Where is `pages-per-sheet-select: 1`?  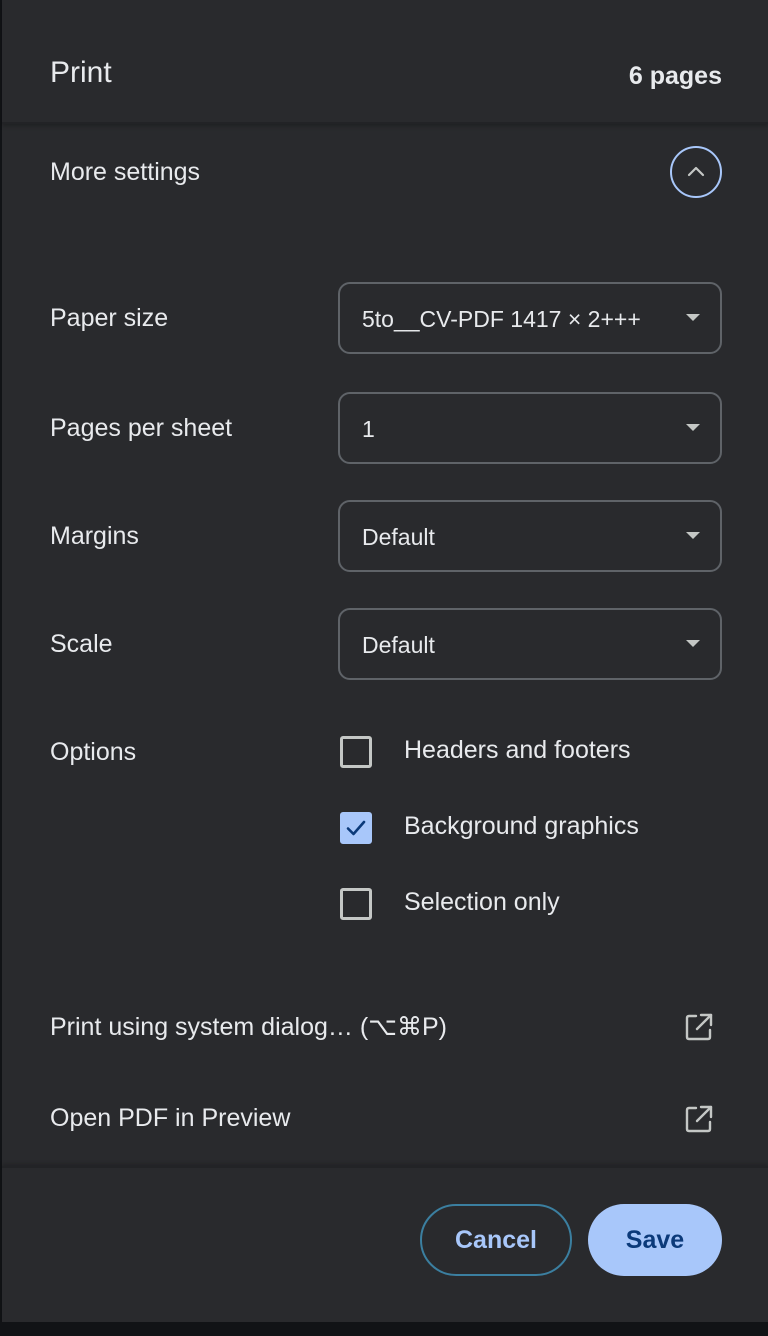
pages-per-sheet-select: 1 is located at coordinates (530, 428).